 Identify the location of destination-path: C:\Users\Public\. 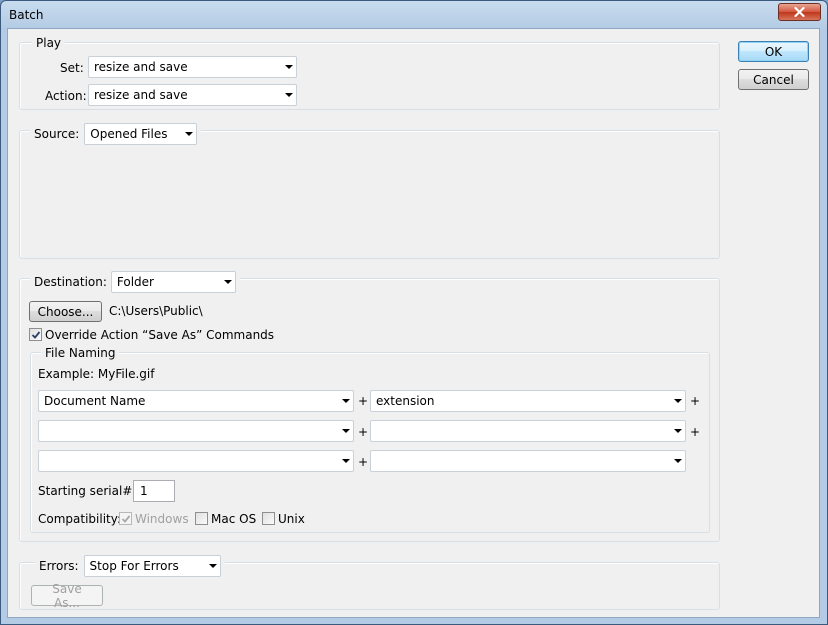
(156, 311).